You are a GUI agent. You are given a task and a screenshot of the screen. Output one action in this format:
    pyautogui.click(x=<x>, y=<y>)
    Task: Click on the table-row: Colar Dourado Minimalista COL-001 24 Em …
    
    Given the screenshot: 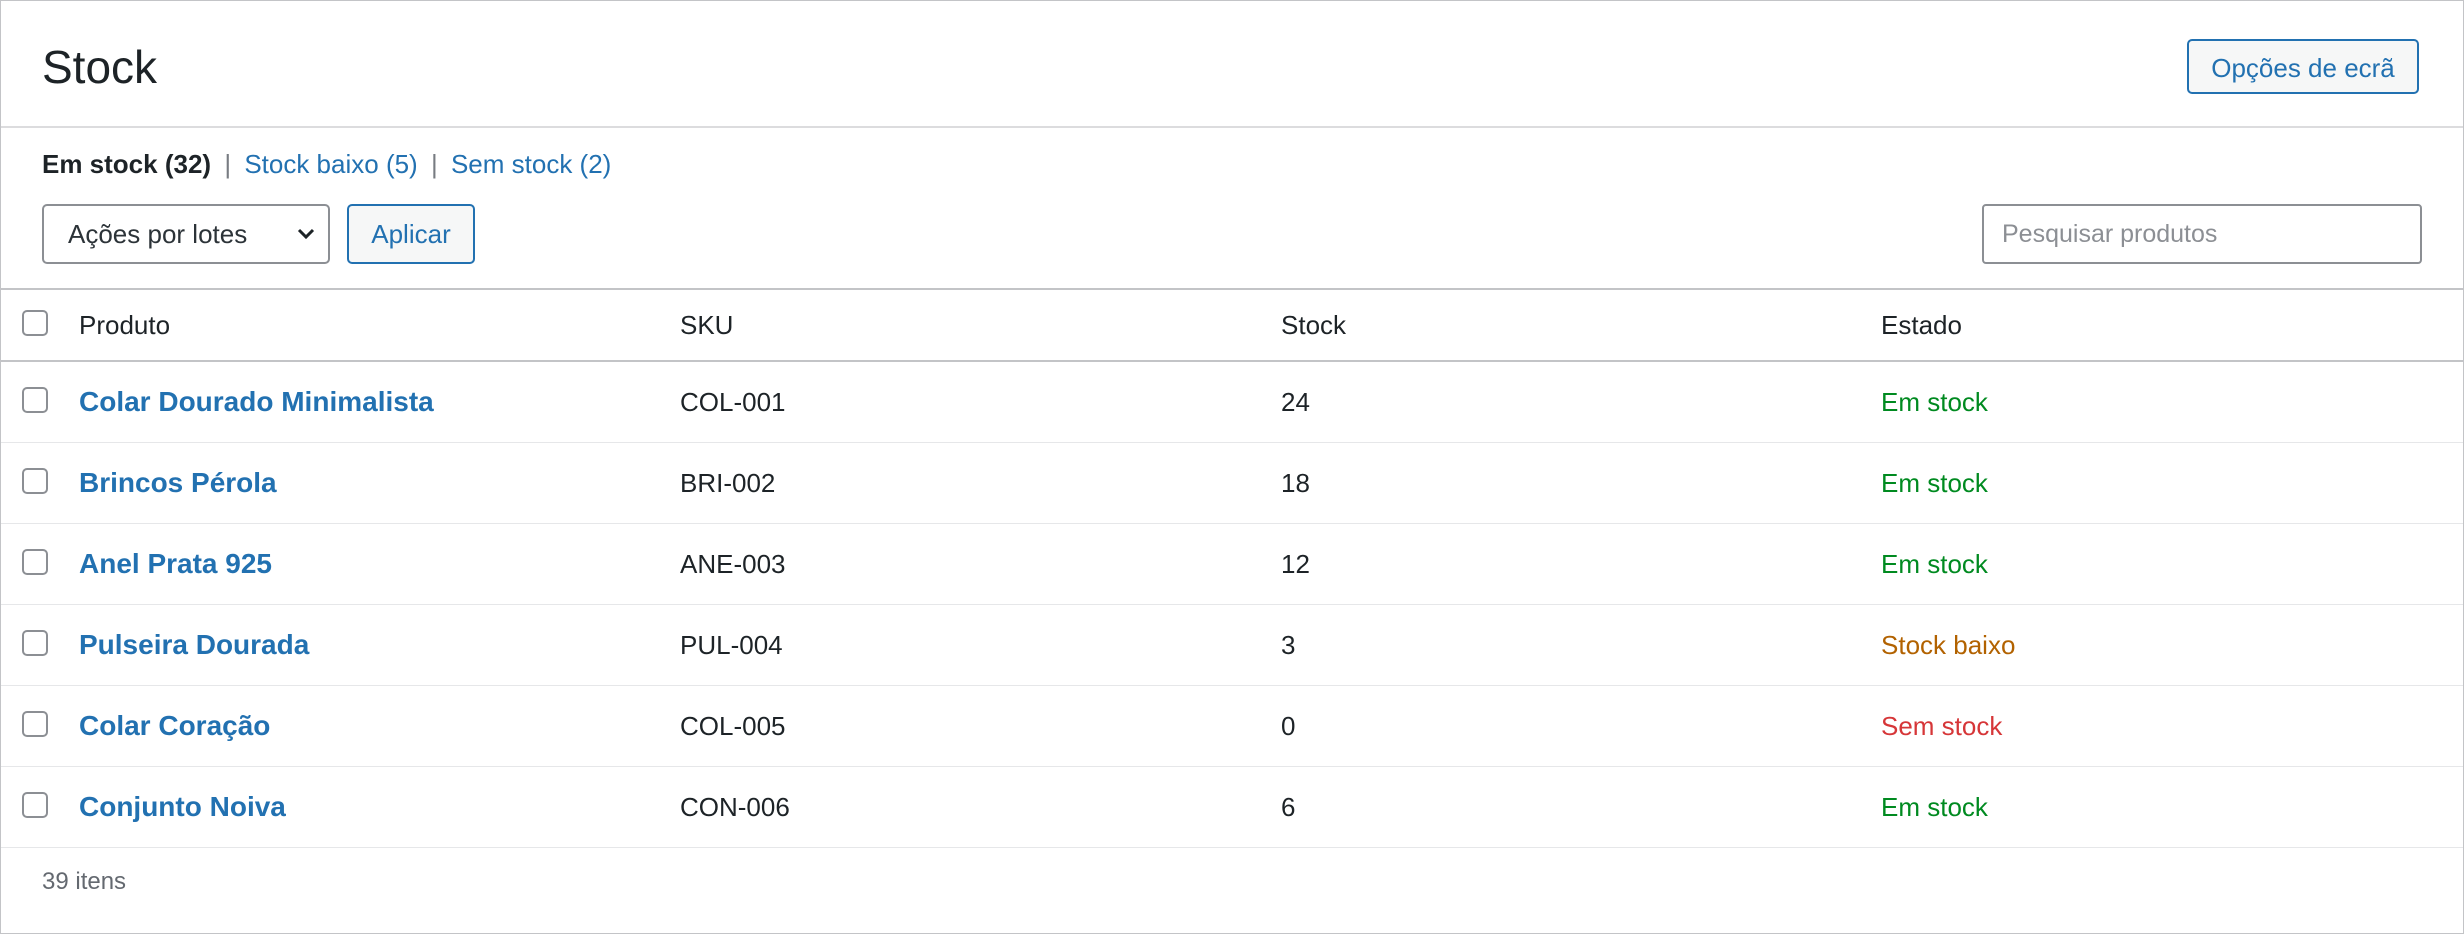 What is the action you would take?
    pyautogui.click(x=1232, y=402)
    